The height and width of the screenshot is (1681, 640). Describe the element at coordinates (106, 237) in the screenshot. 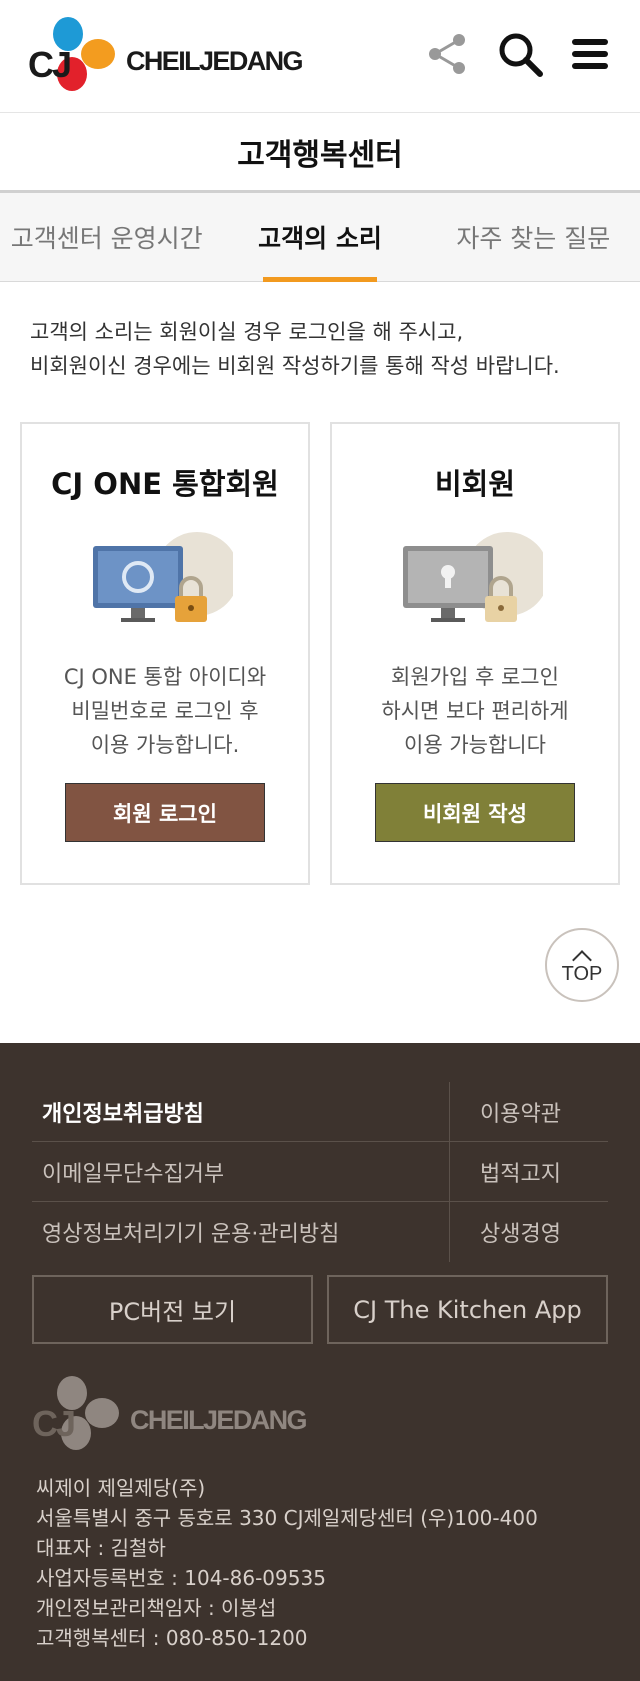

I see `tab-operating-hours: 고객센터 운영시간` at that location.